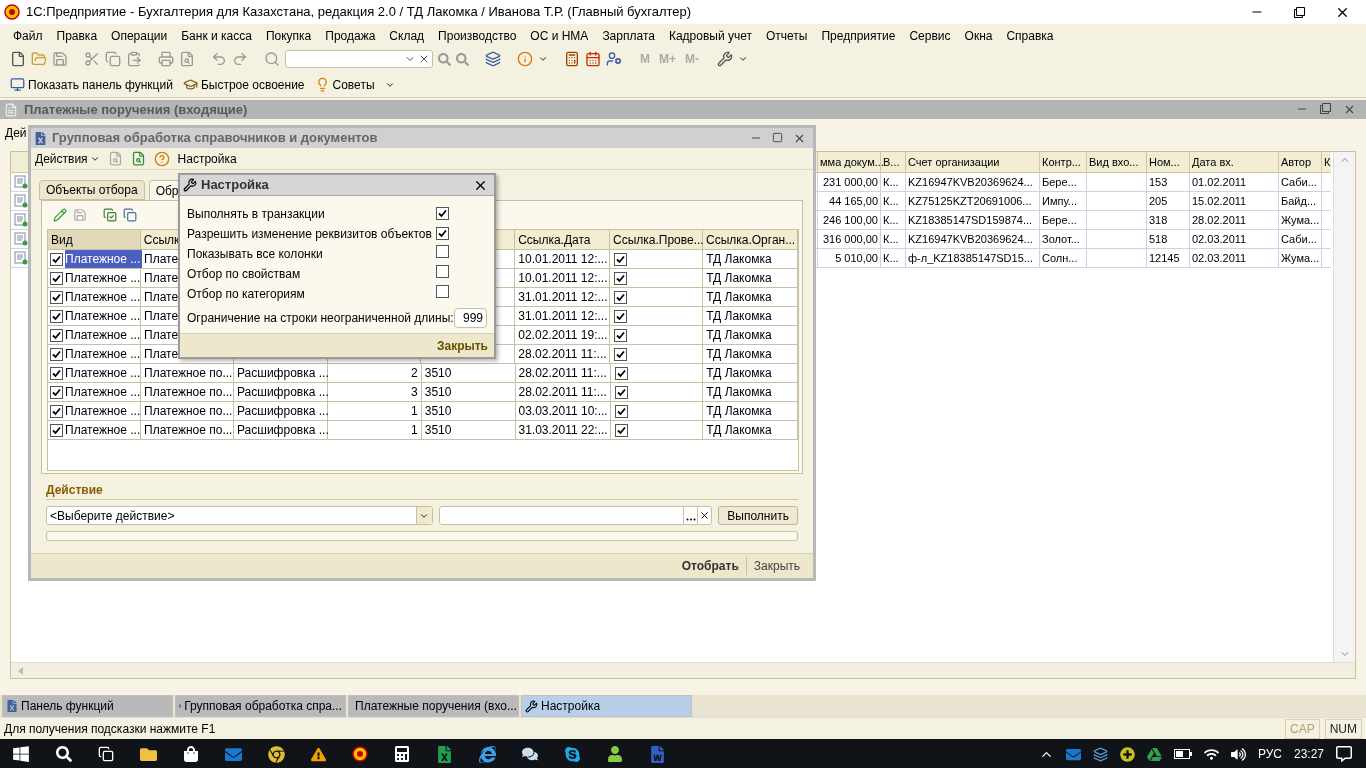 Image resolution: width=1366 pixels, height=768 pixels. What do you see at coordinates (407, 36) in the screenshot?
I see `menu-item: Склад` at bounding box center [407, 36].